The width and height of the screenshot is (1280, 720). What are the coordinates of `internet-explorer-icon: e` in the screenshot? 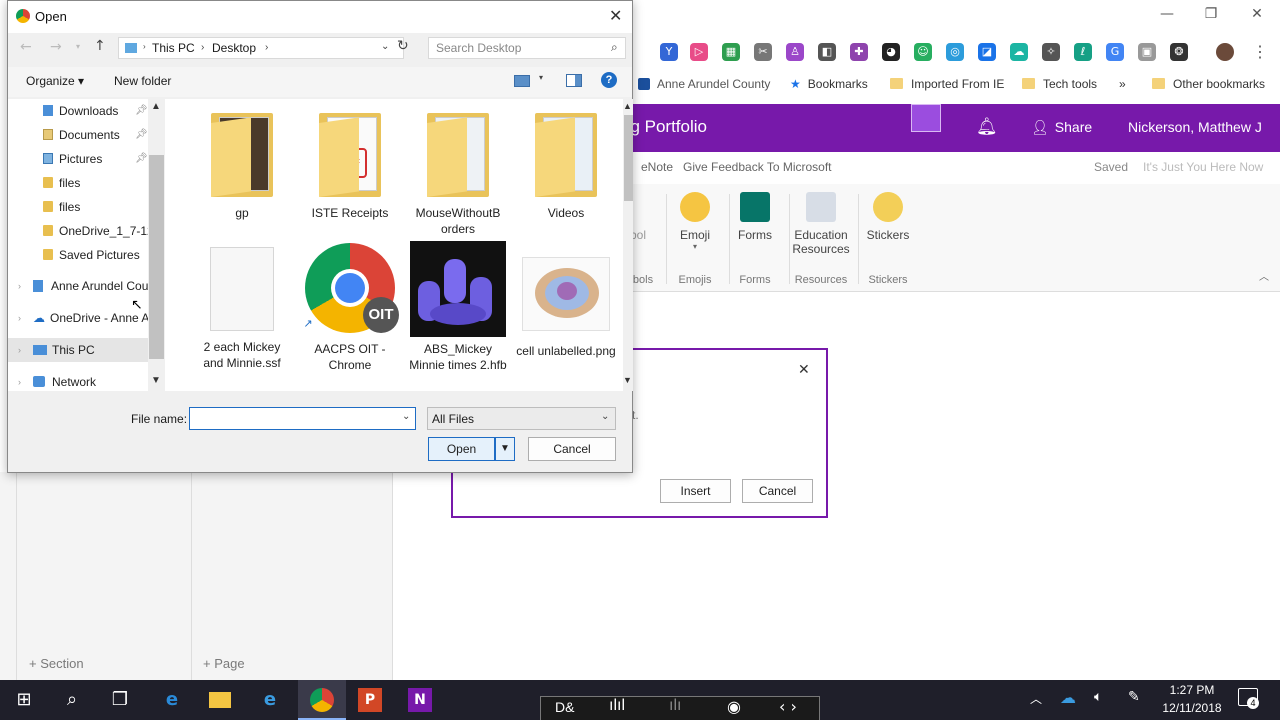 It's located at (270, 700).